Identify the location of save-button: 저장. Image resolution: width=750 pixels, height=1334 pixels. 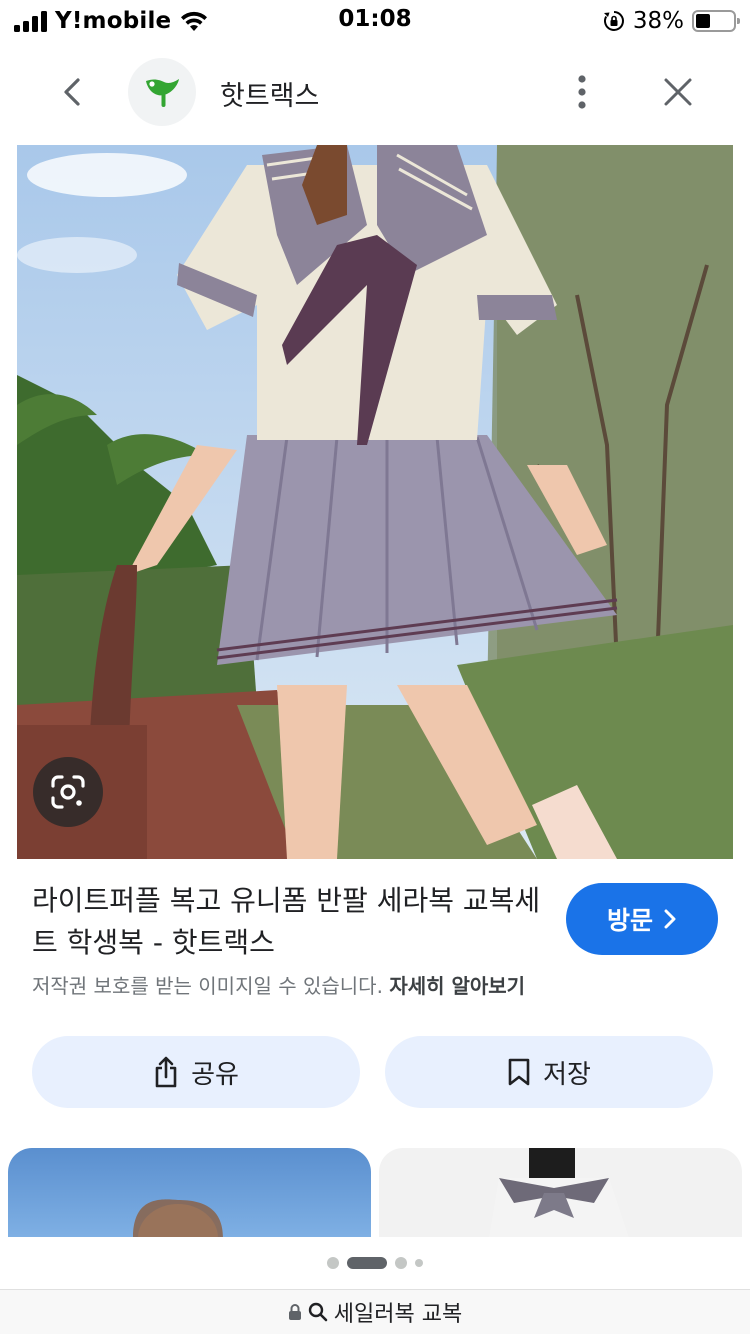
(549, 1072).